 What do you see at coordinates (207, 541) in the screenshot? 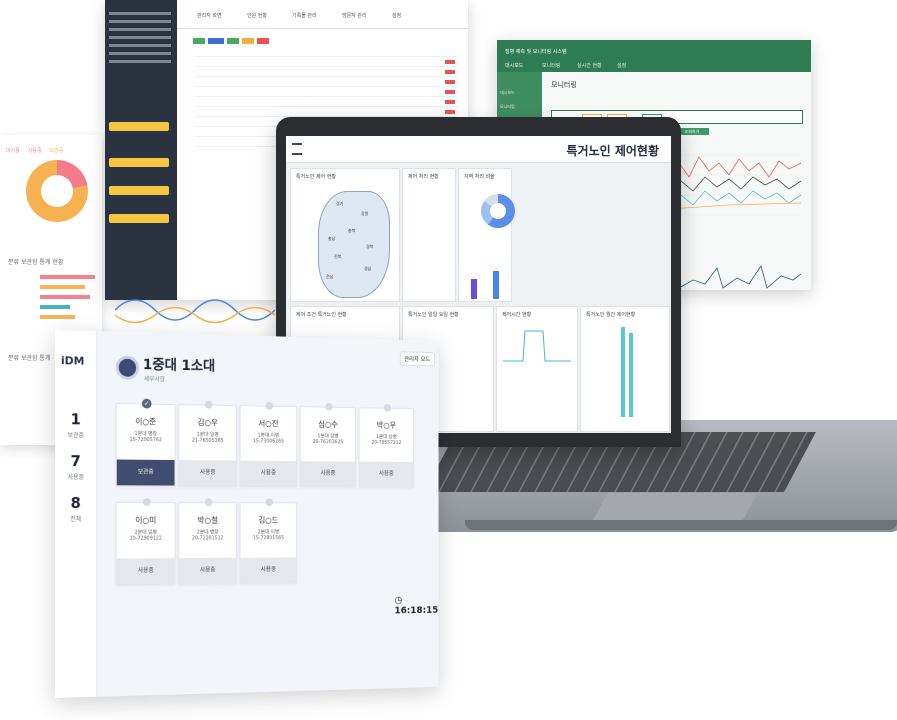
I see `person-card: 박○철 2분대 병장 20-72201512 사용중` at bounding box center [207, 541].